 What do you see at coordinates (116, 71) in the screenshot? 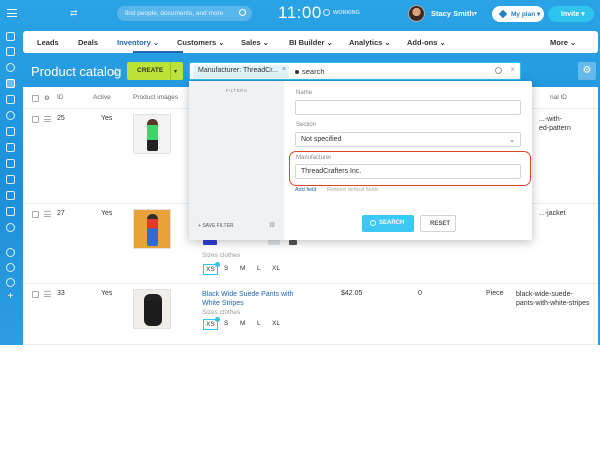
I see `star-icon: ☆` at bounding box center [116, 71].